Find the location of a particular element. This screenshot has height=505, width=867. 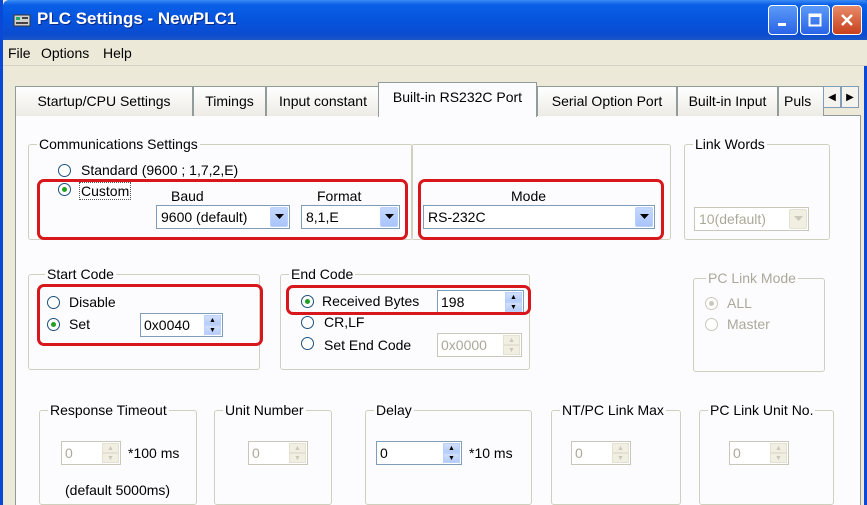

pc-link-all-label: ALL is located at coordinates (739, 303).